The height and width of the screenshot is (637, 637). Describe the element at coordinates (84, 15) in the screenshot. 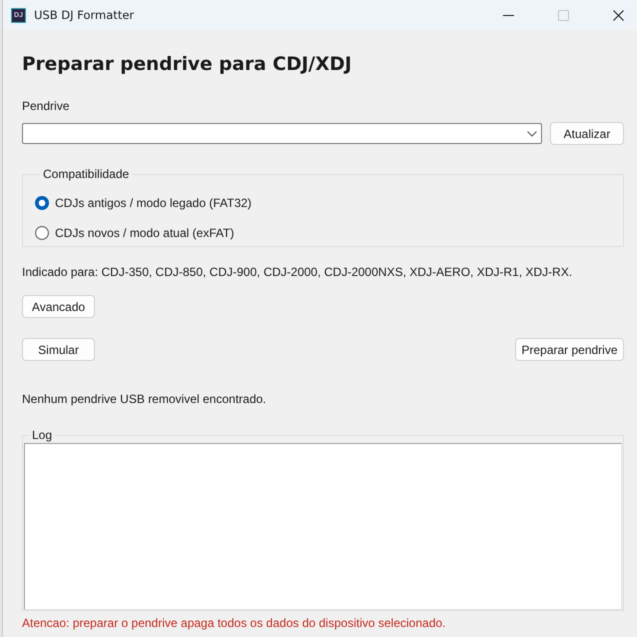

I see `window-title: USB DJ Formatter` at that location.